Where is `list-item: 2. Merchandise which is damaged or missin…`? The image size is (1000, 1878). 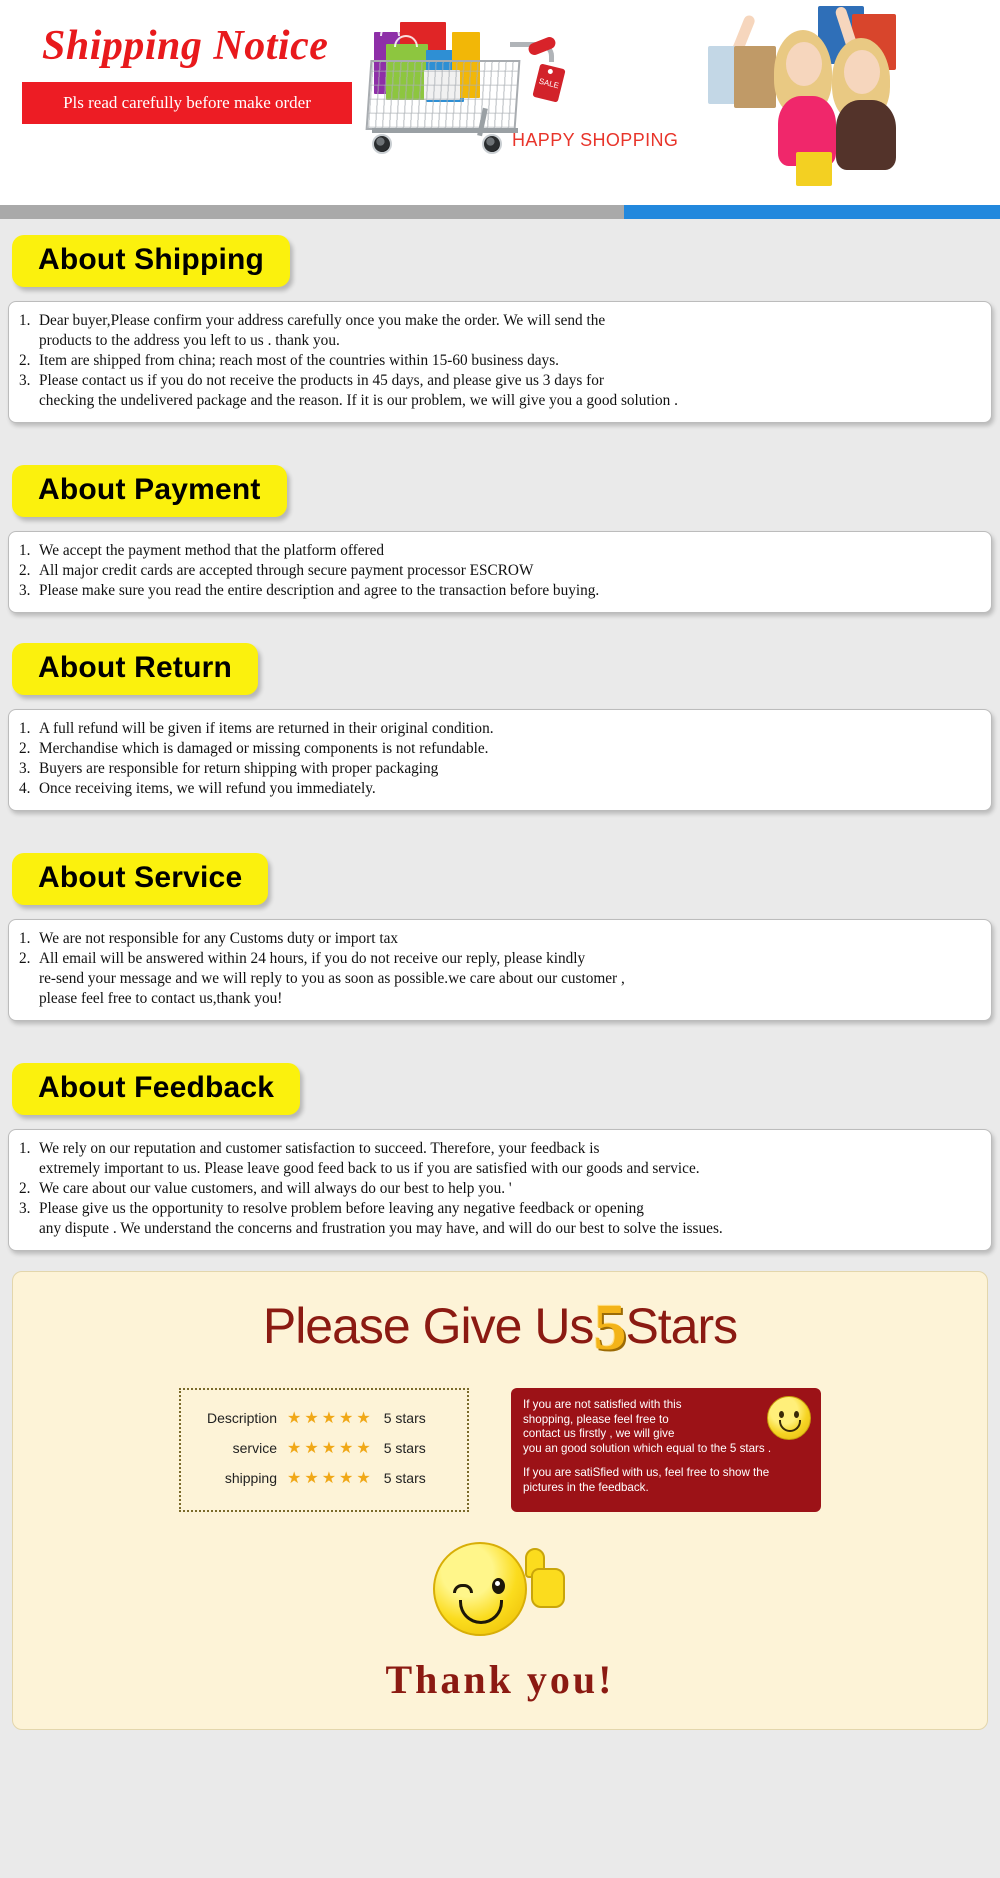 list-item: 2. Merchandise which is damaged or missin… is located at coordinates (498, 749).